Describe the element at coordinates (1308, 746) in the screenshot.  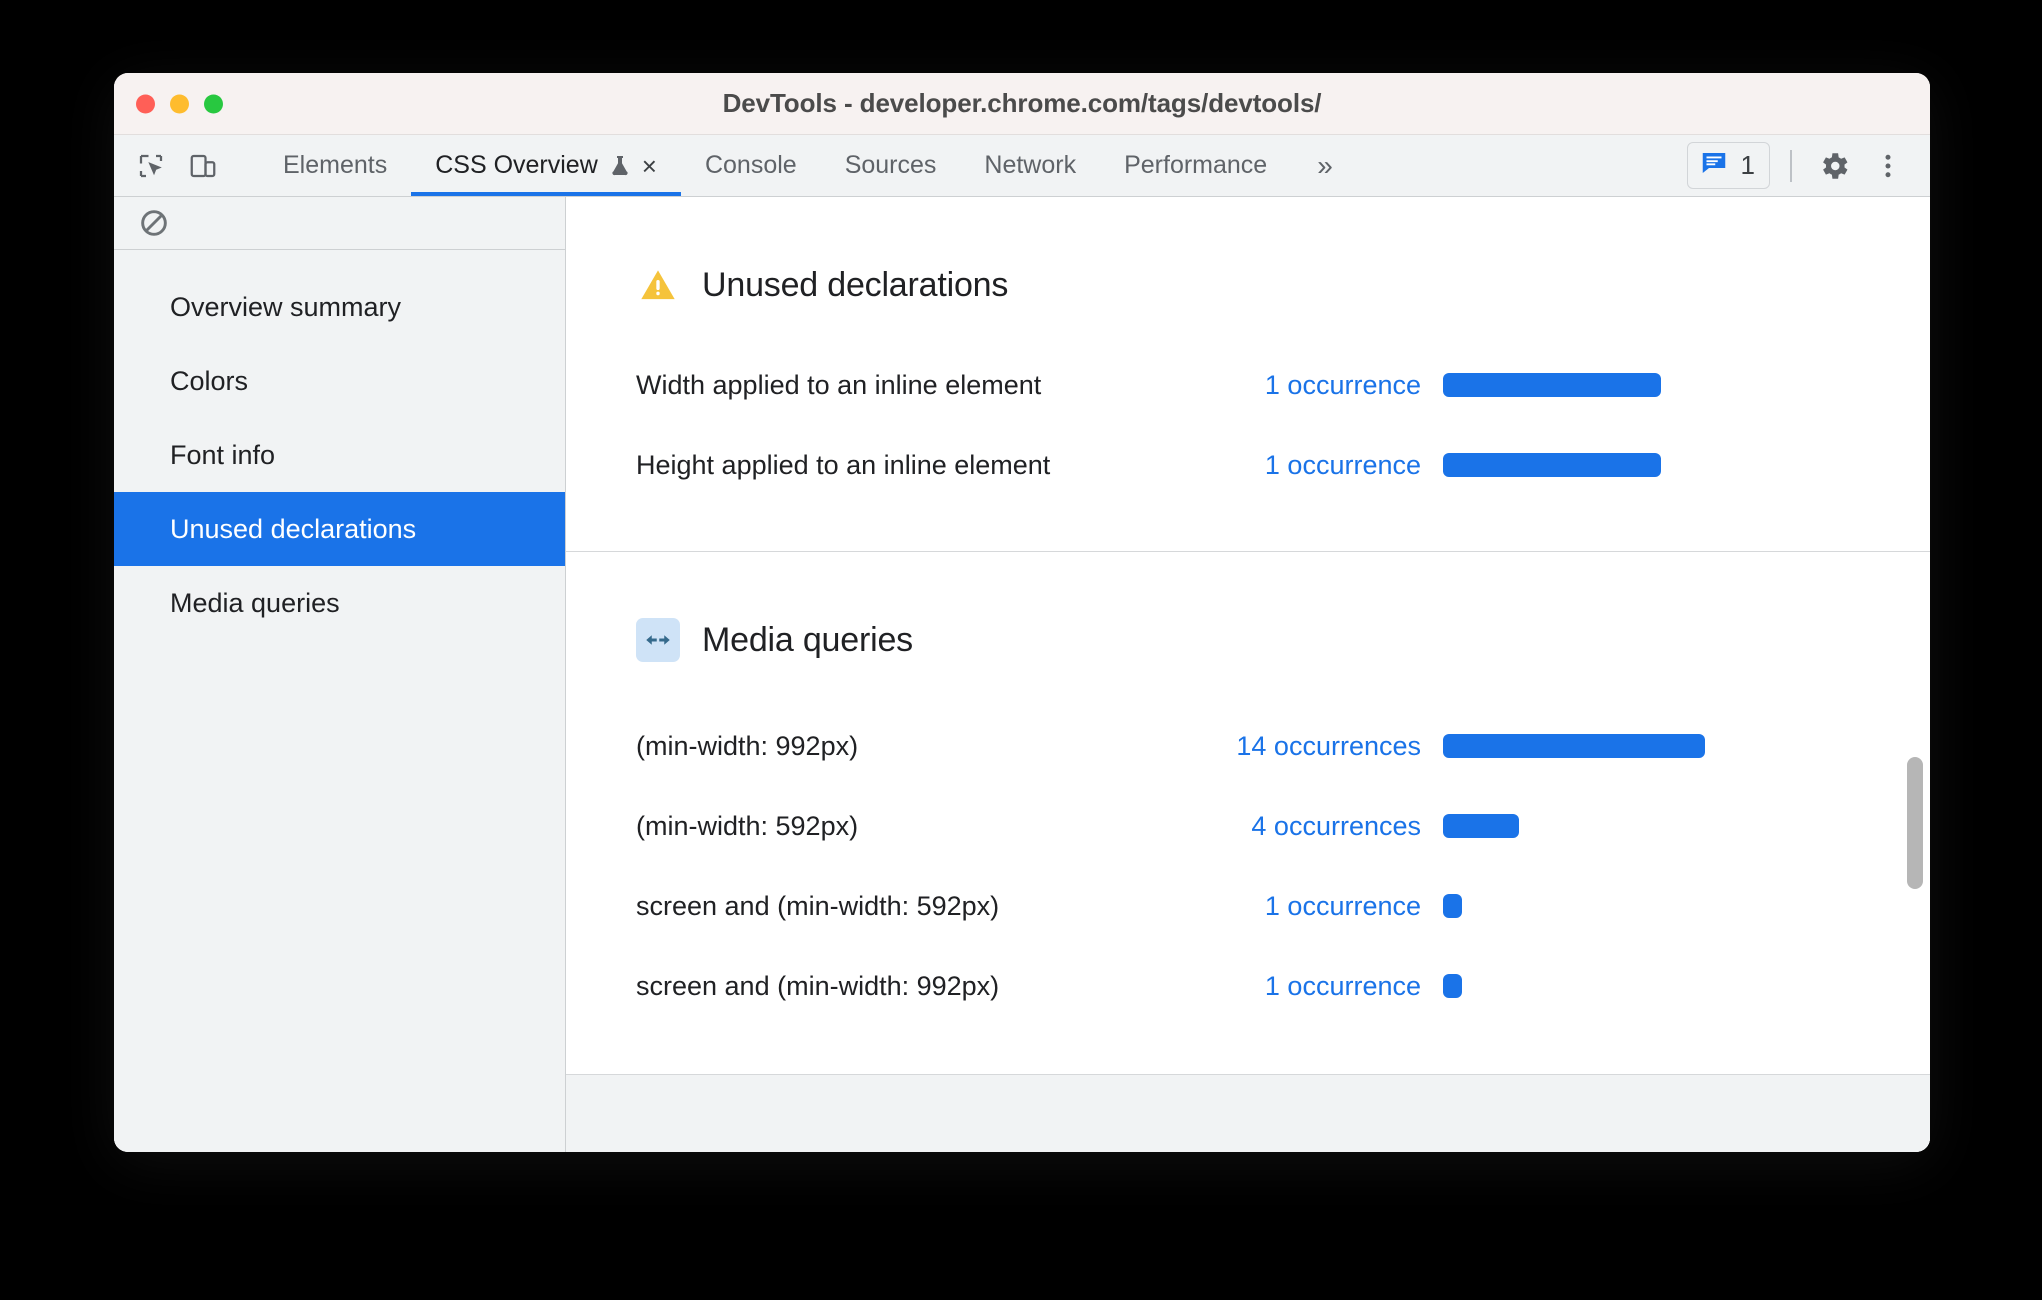
I see `row-count-link: 14 occurrences` at that location.